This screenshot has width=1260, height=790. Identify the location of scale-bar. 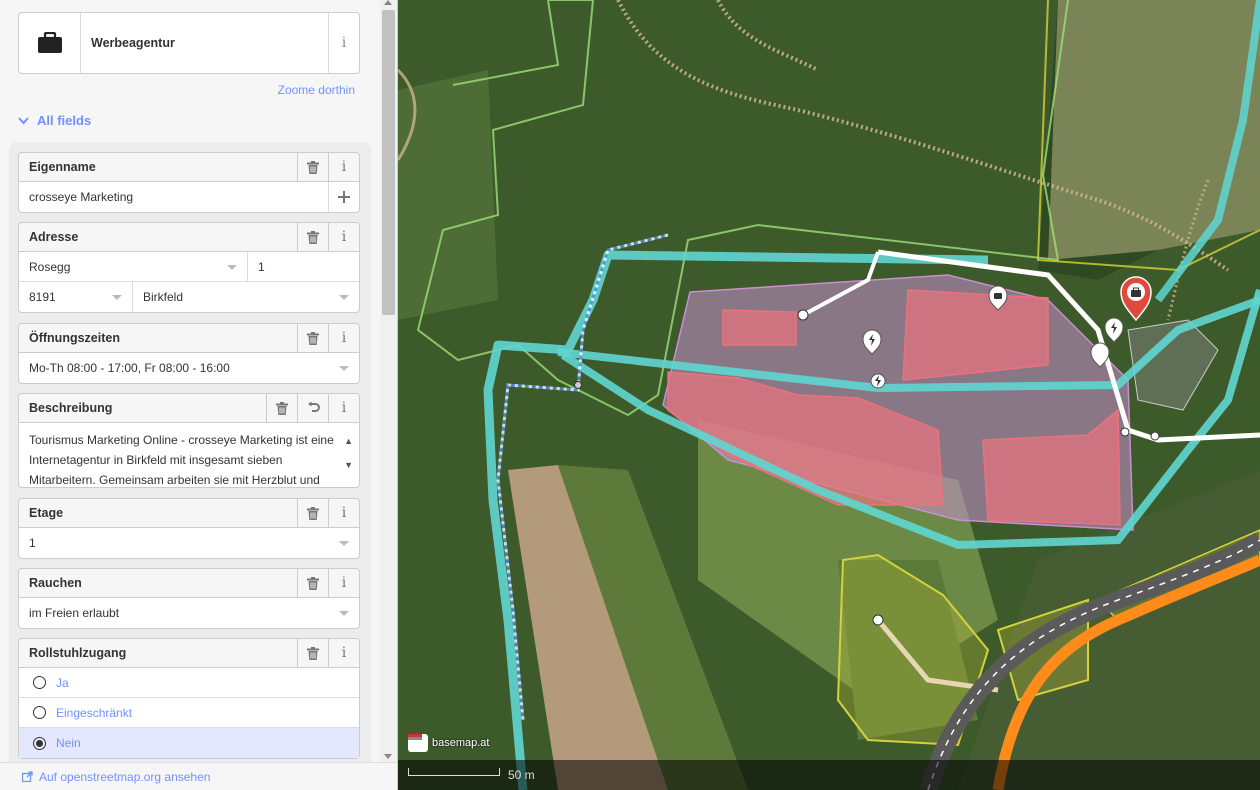
(454, 772).